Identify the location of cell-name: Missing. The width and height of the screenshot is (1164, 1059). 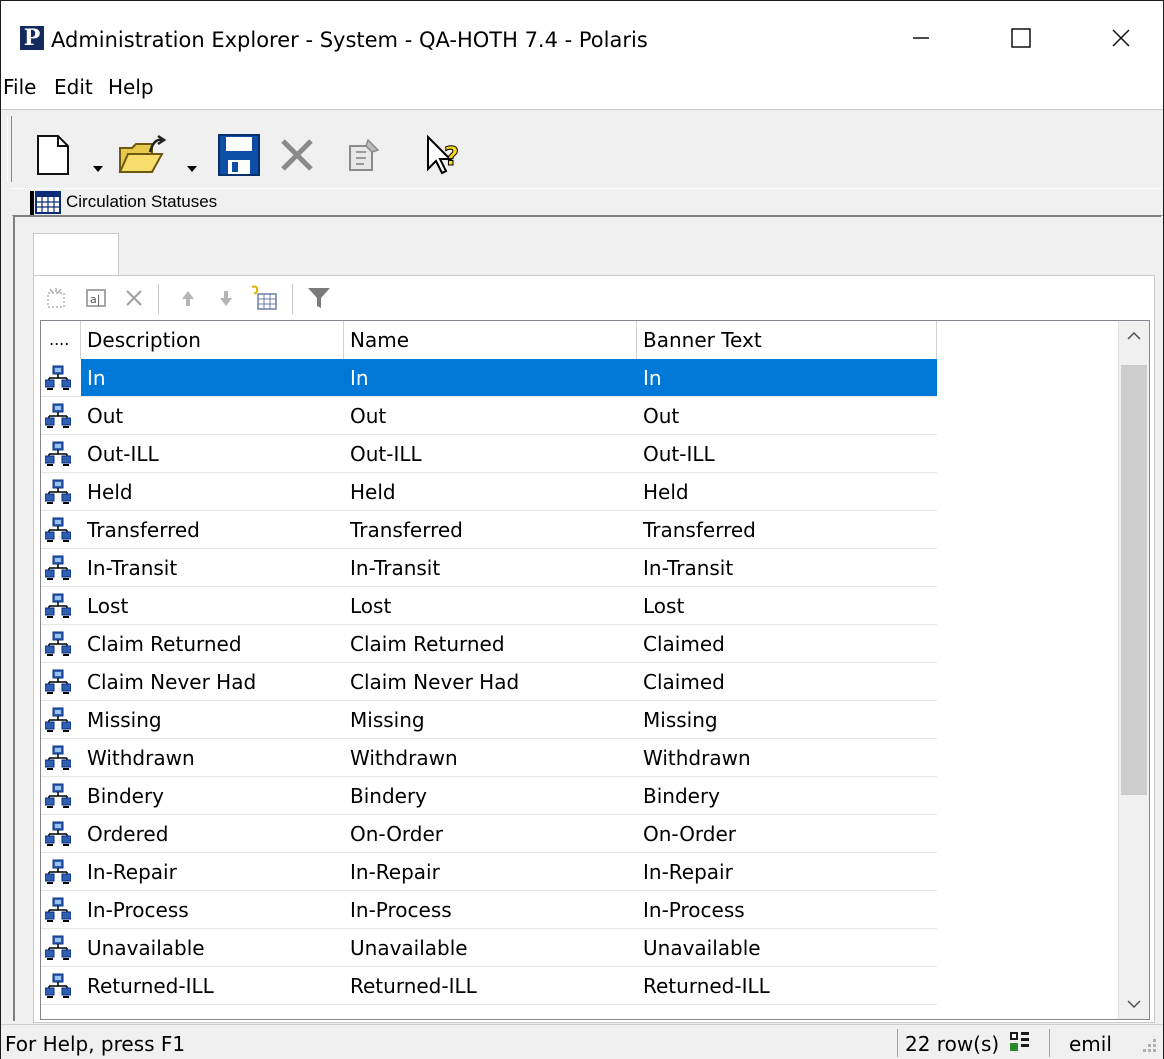
(490, 720).